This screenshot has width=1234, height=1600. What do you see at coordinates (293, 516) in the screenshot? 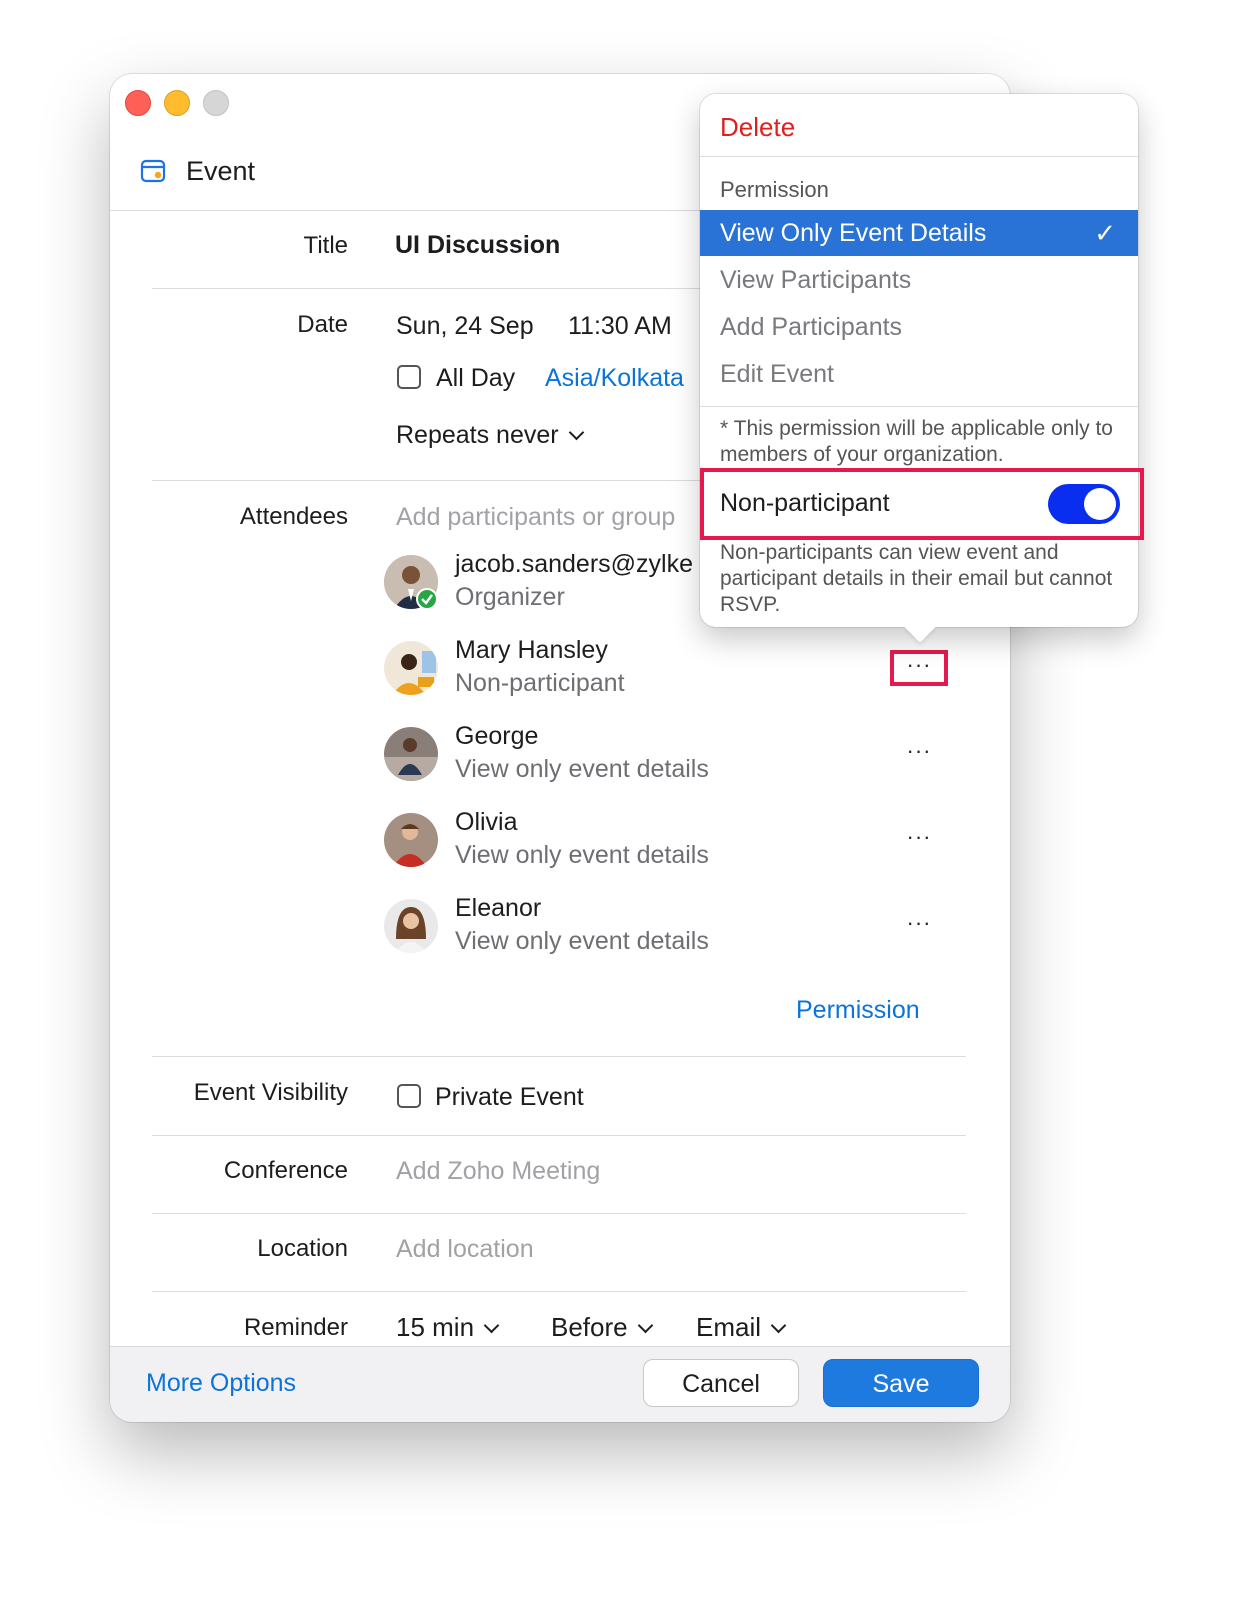
I see `attendees-label: Attendees` at bounding box center [293, 516].